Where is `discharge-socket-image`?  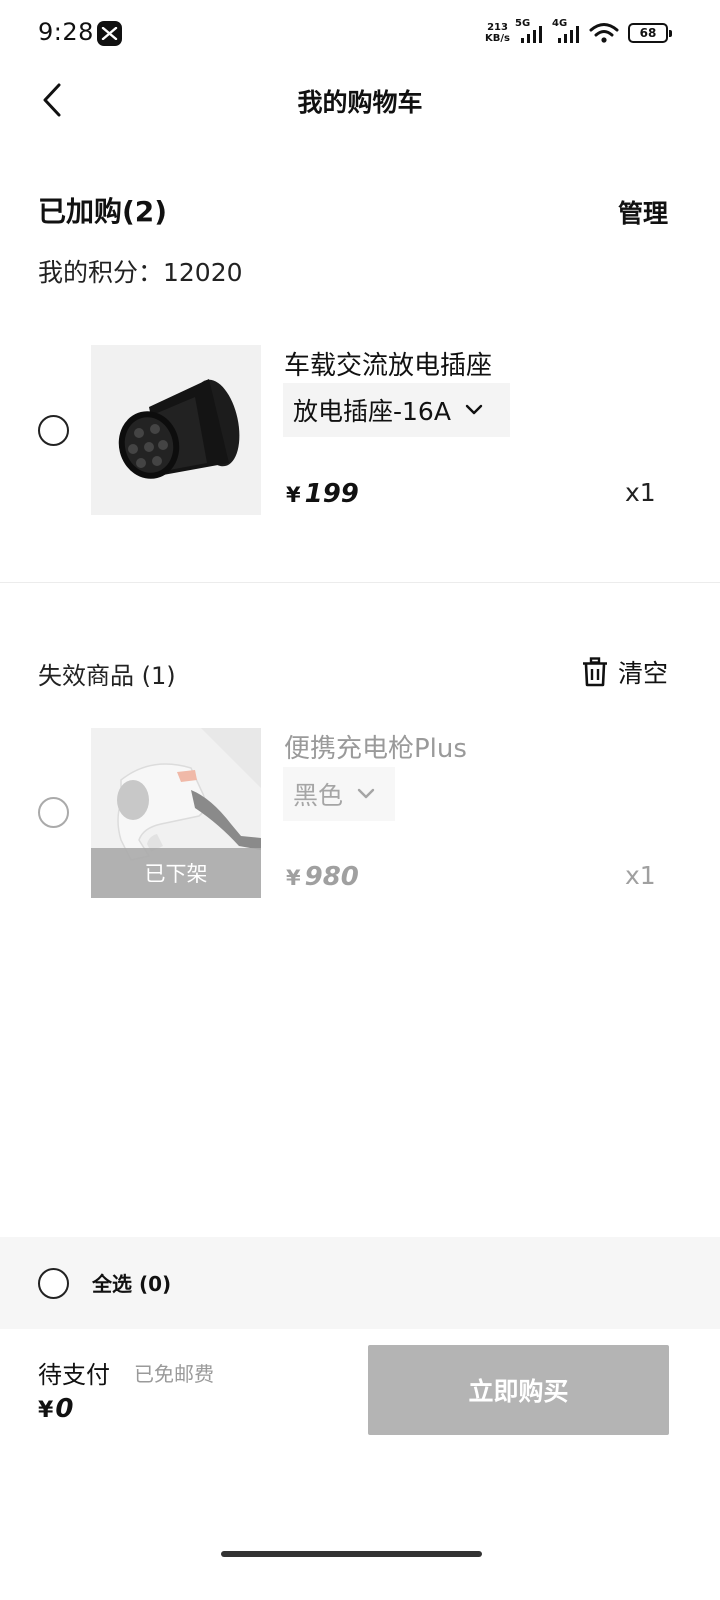
discharge-socket-image is located at coordinates (176, 430).